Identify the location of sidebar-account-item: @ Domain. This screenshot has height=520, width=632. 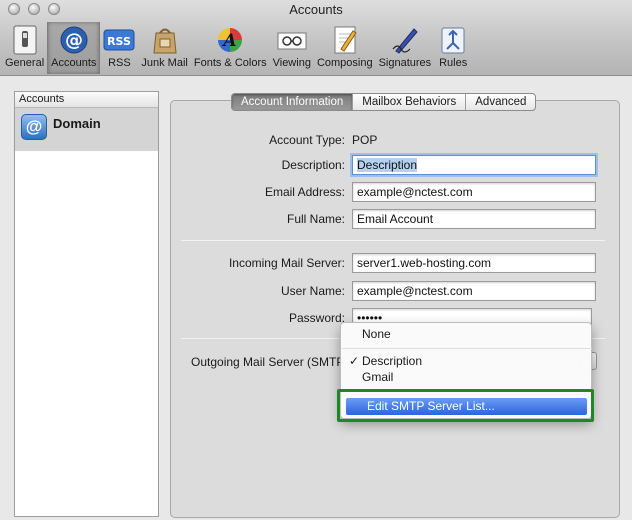
(86, 129).